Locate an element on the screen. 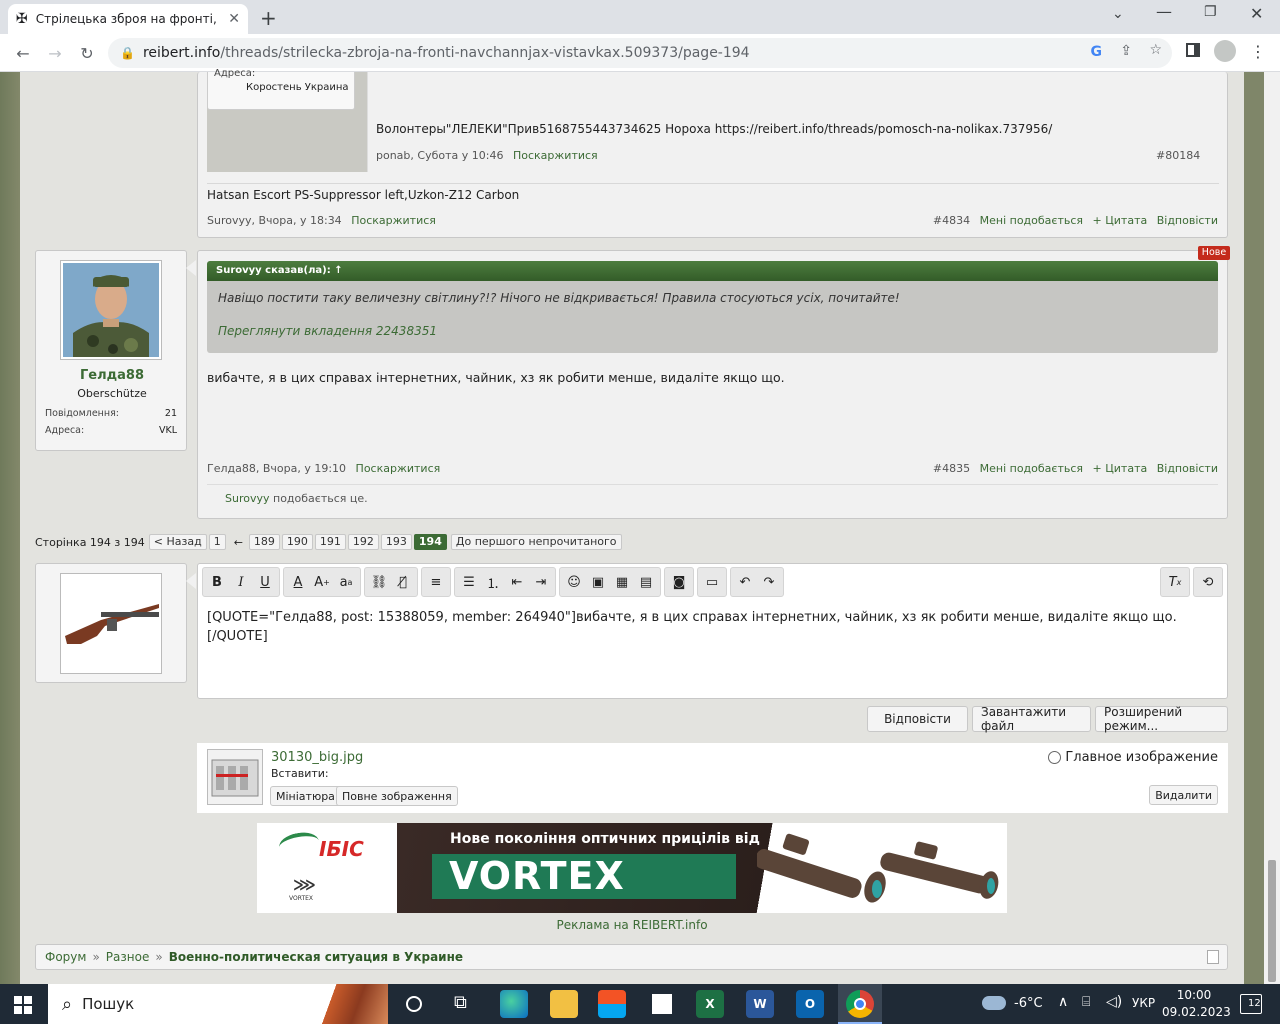 This screenshot has height=1024, width=1280. clock-date: 09.02.2023 is located at coordinates (1196, 1012).